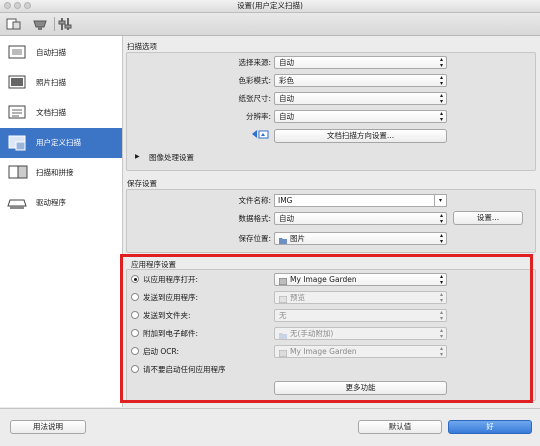 Image resolution: width=540 pixels, height=446 pixels. I want to click on sidebar-item-driver: 驱动程序, so click(61, 203).